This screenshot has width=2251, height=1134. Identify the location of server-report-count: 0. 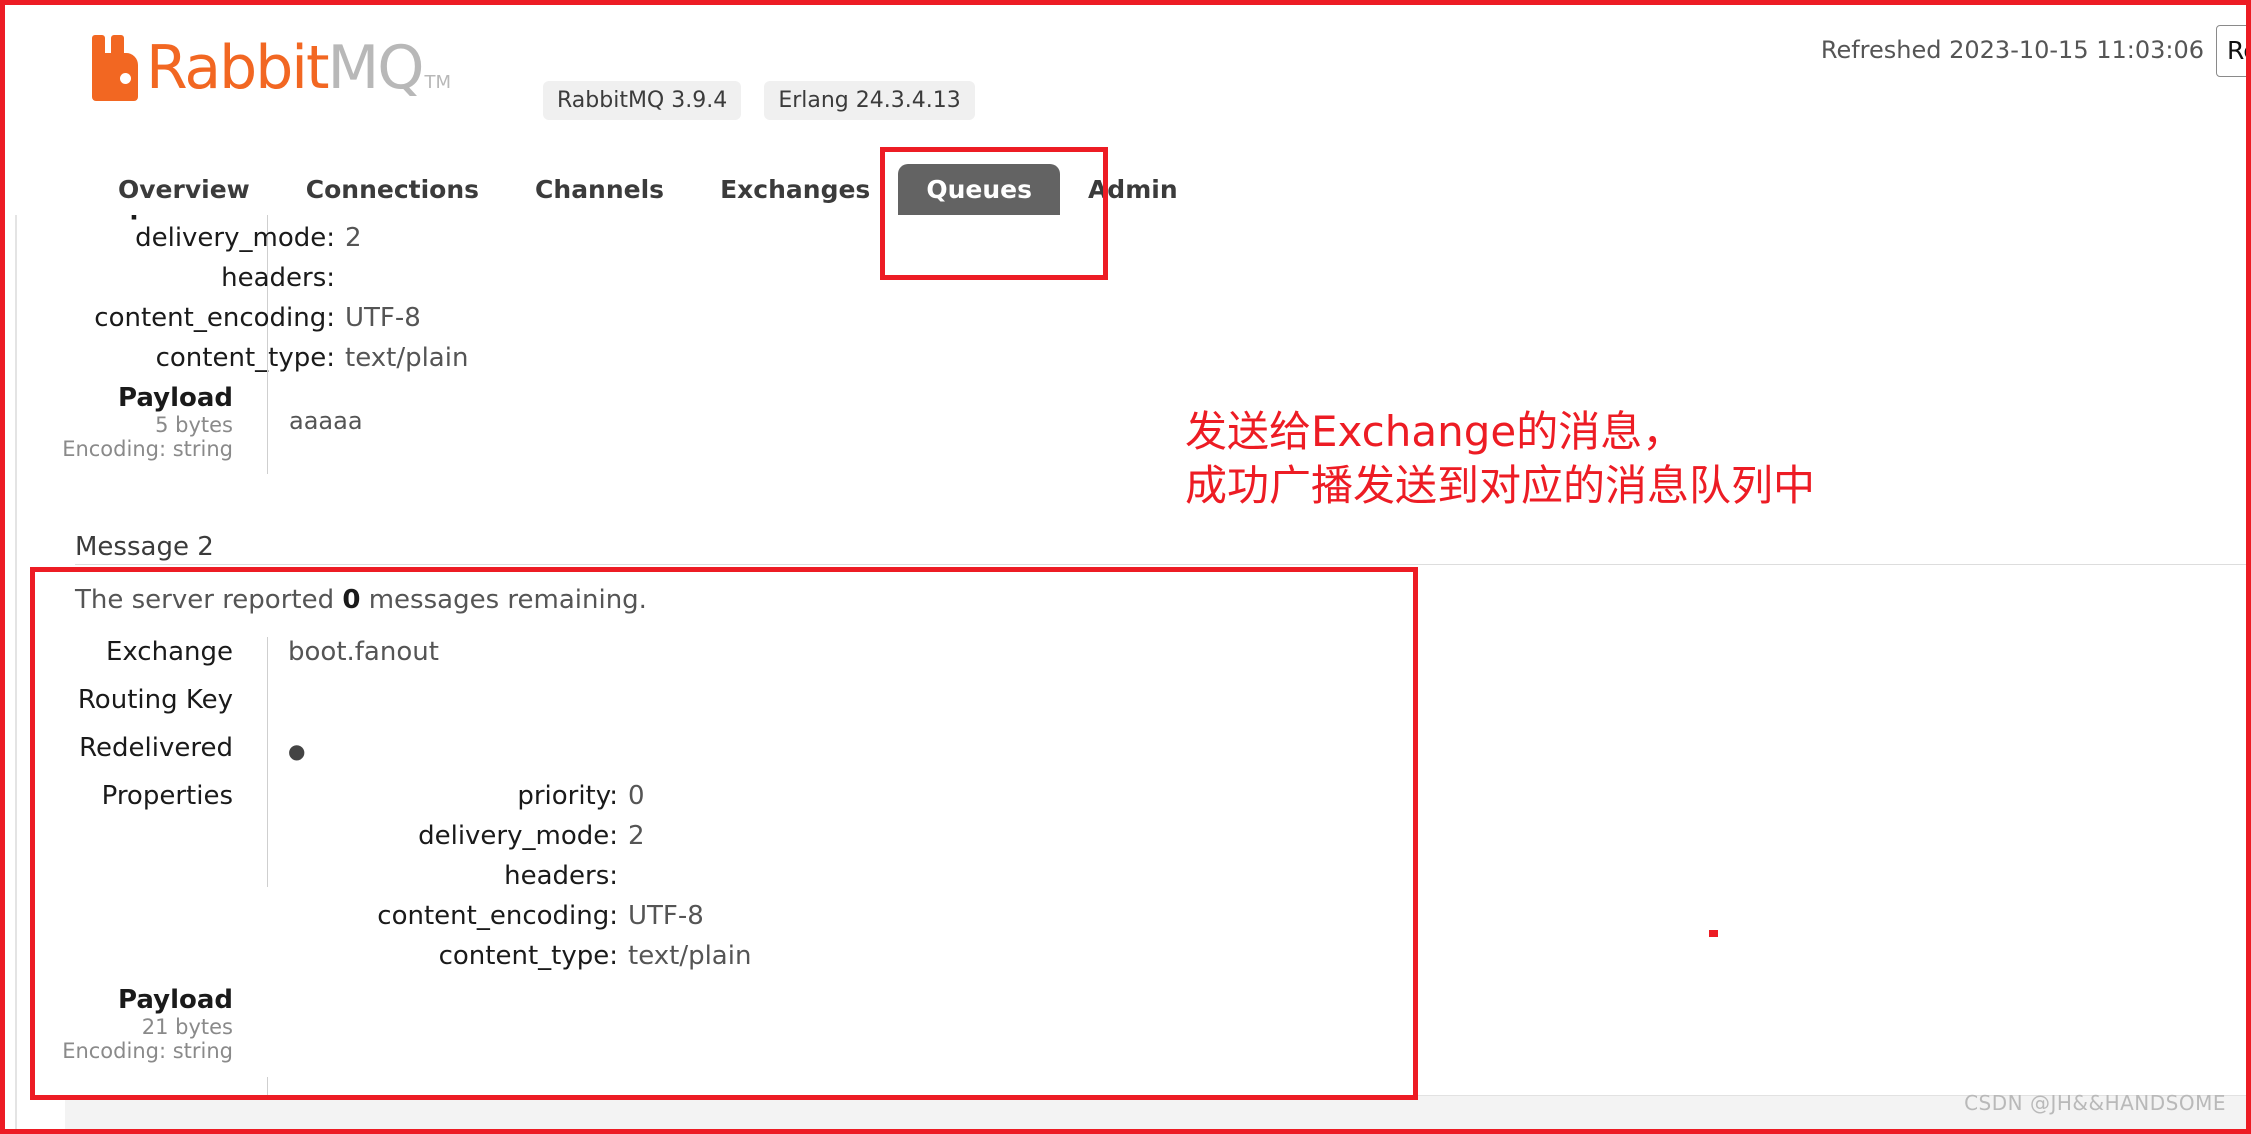
(351, 600).